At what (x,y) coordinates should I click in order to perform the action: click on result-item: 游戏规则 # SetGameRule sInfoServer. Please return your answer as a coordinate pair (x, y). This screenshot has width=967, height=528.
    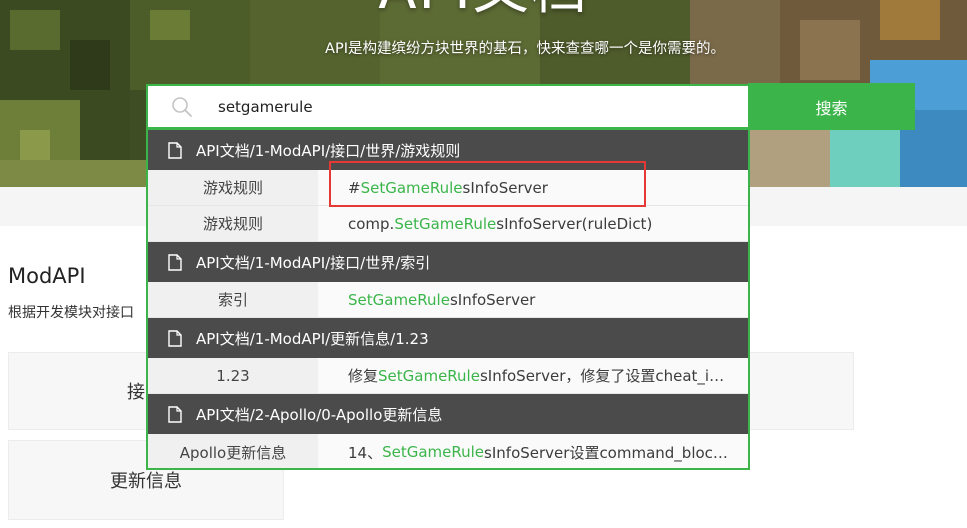
    Looking at the image, I should click on (448, 188).